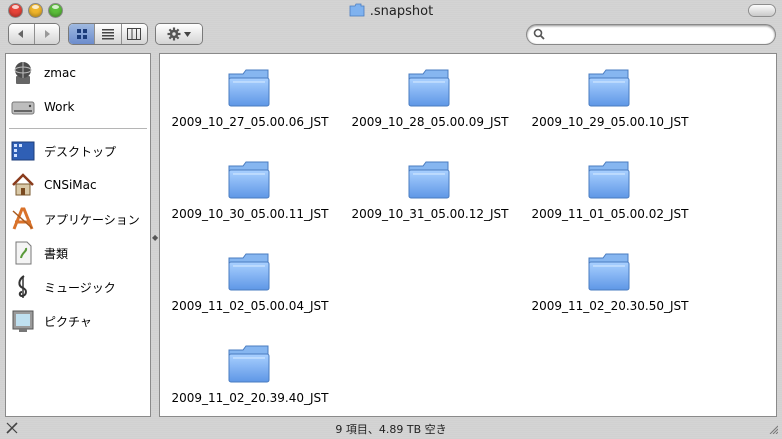 Image resolution: width=782 pixels, height=439 pixels. I want to click on folder-name: 2009_11_01_05.00.02_JST, so click(610, 214).